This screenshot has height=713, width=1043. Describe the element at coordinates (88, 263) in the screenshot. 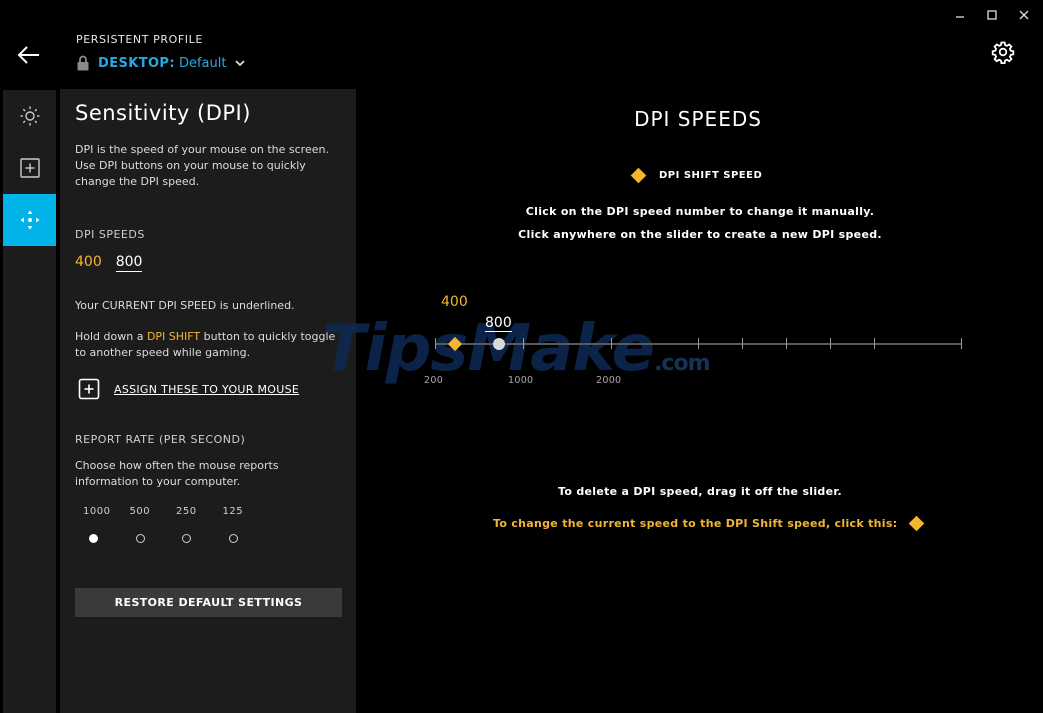

I see `dpi-value-shift: 400` at that location.